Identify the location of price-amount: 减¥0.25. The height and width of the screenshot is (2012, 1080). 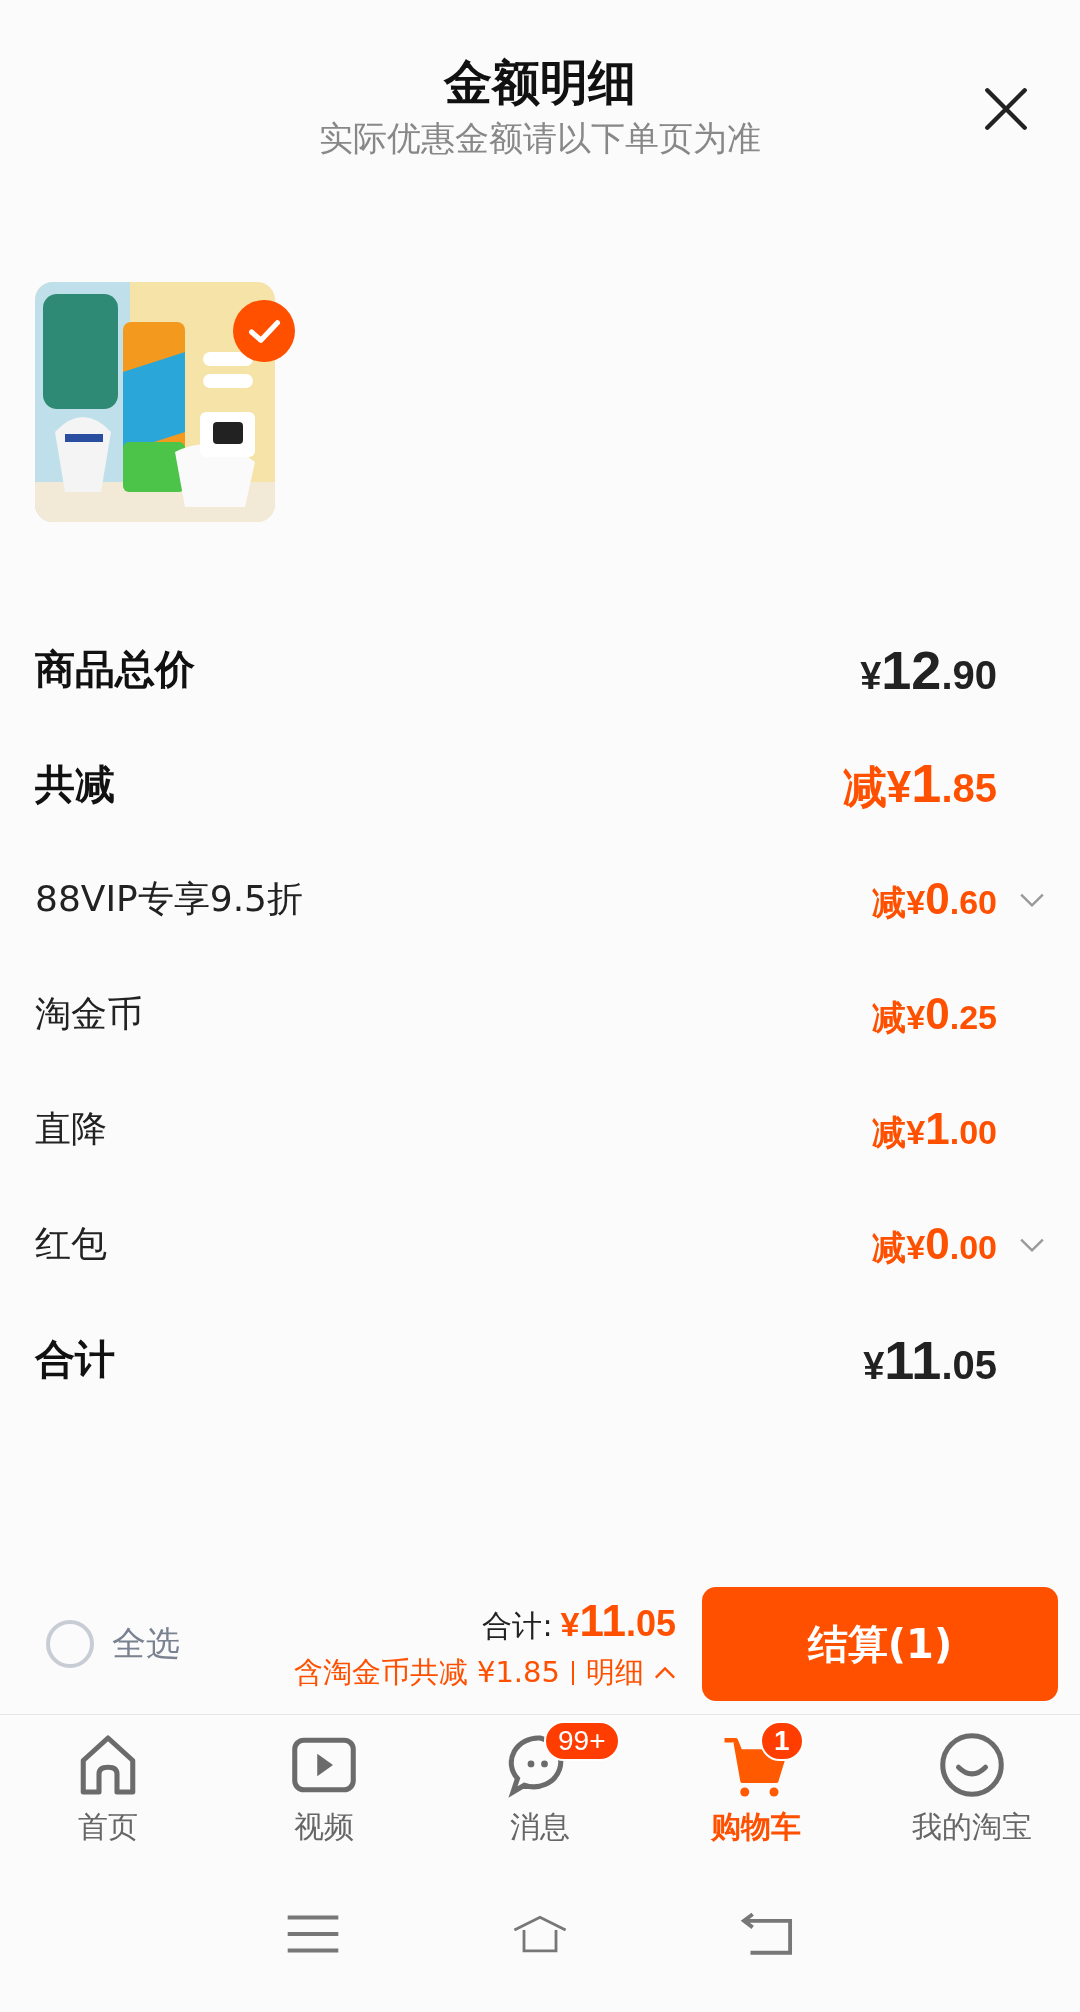
(934, 1014).